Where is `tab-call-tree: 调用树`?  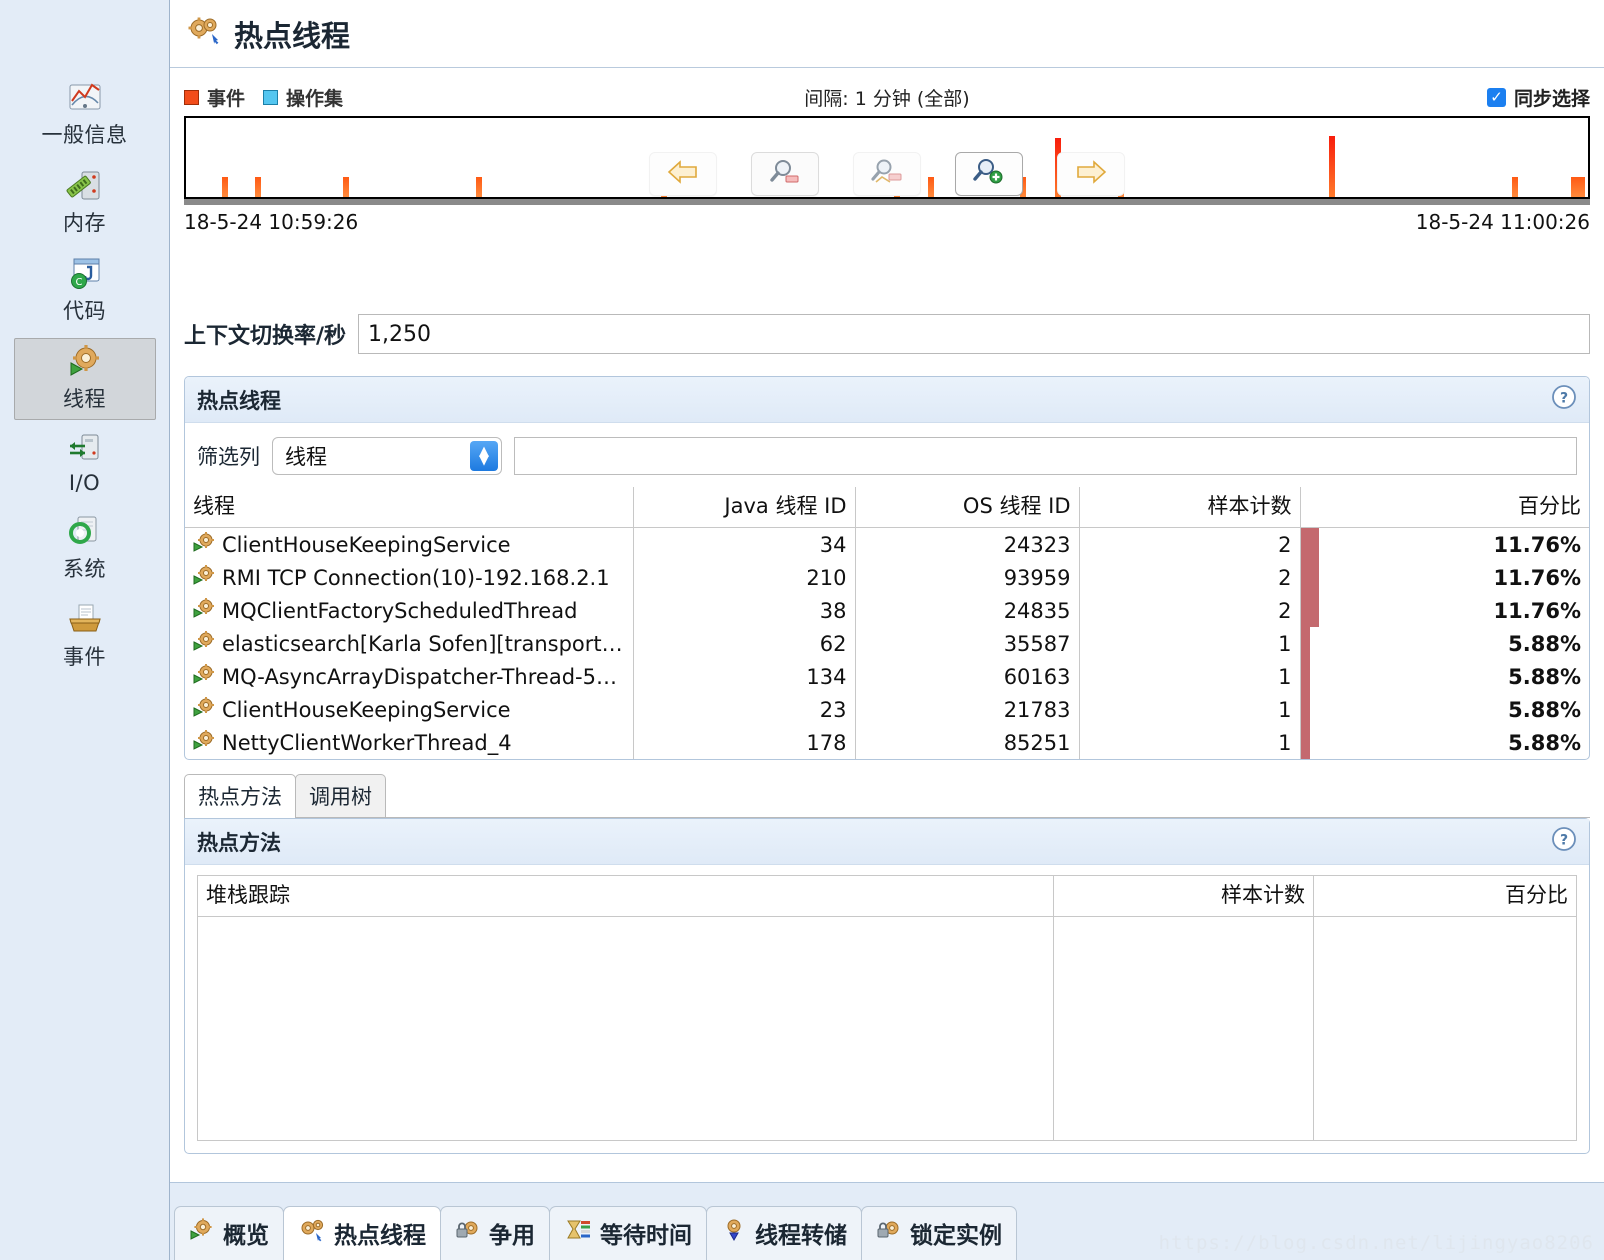
tab-call-tree: 调用树 is located at coordinates (340, 796).